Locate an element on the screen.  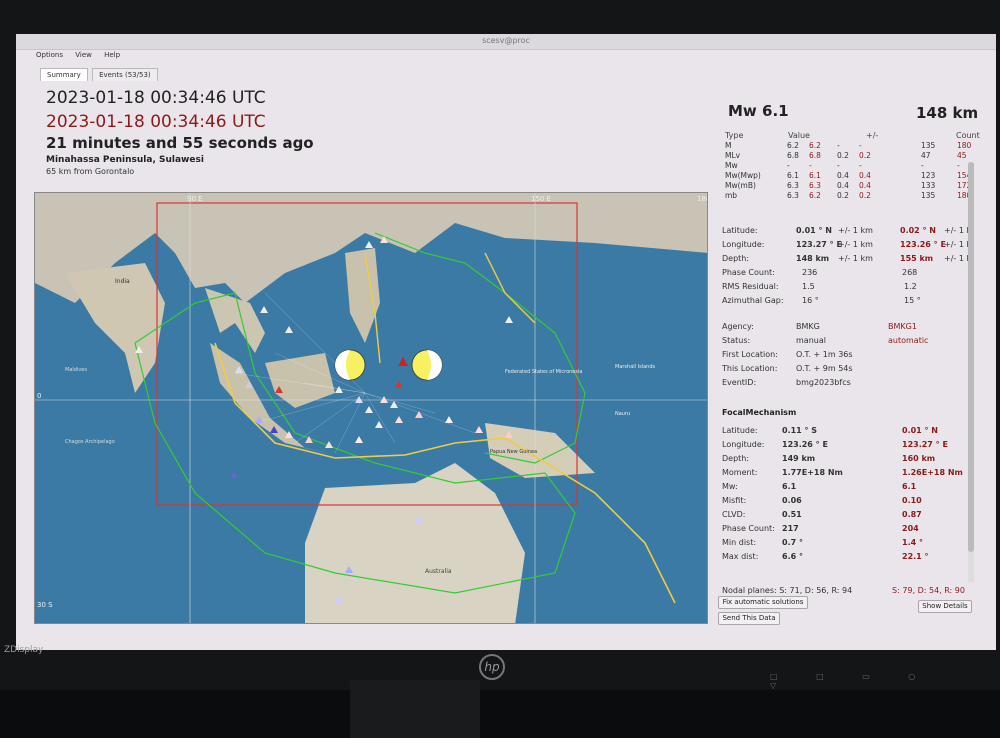
menu-help: Help is located at coordinates (112, 55).